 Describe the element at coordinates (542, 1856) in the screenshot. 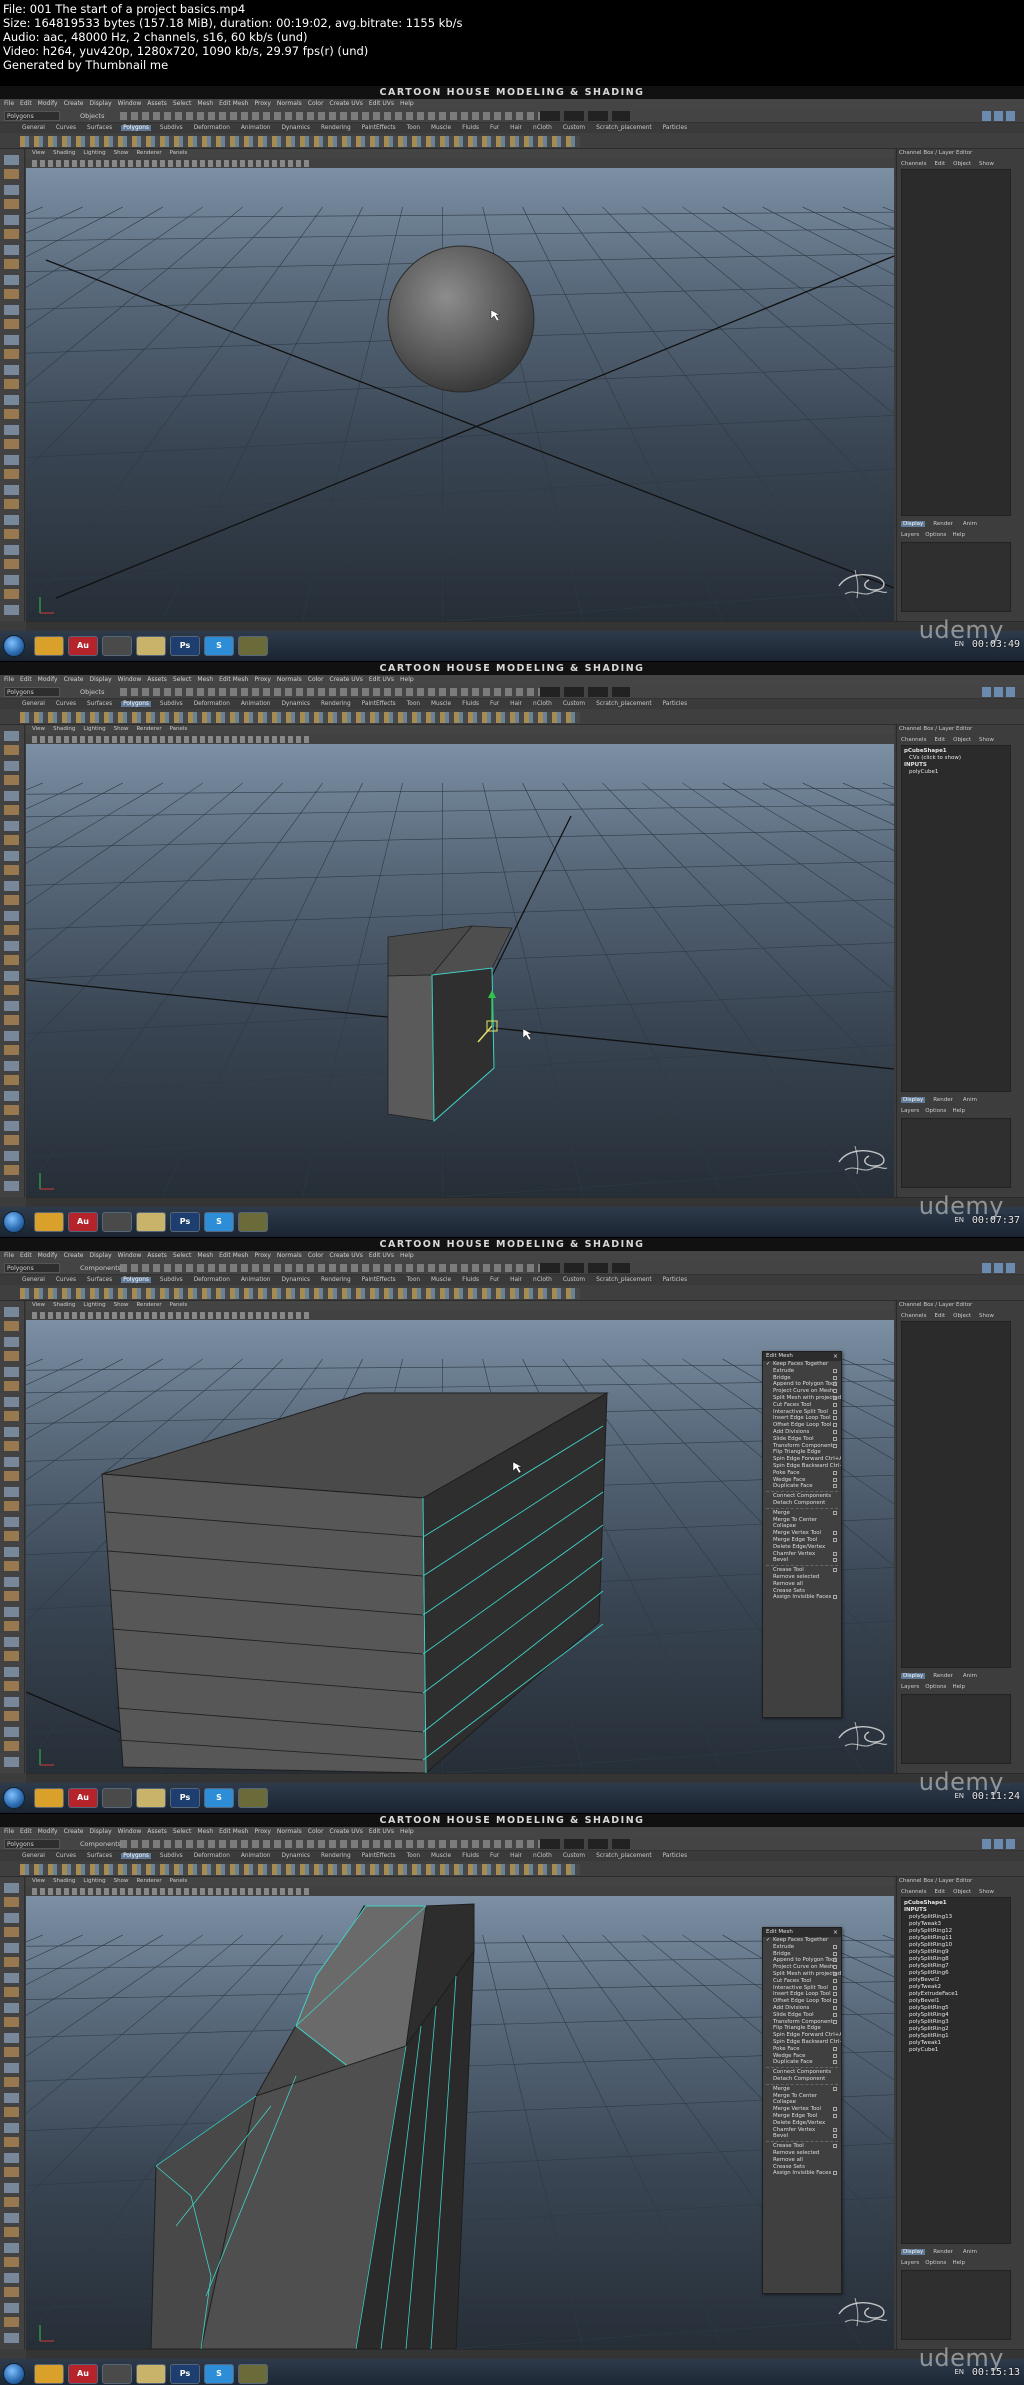

I see `shelf-tab: nCloth` at that location.